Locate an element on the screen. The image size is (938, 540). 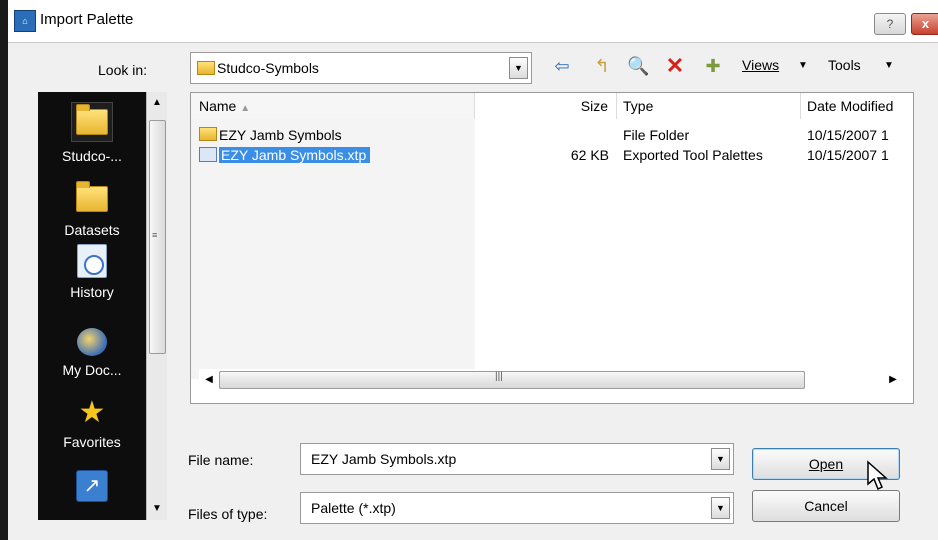
views-dropdown-icon: ▼ is located at coordinates (803, 65).